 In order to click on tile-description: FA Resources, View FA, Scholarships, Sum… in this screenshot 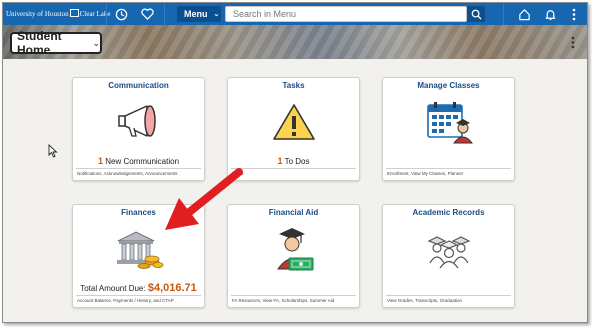, I will do `click(283, 300)`.